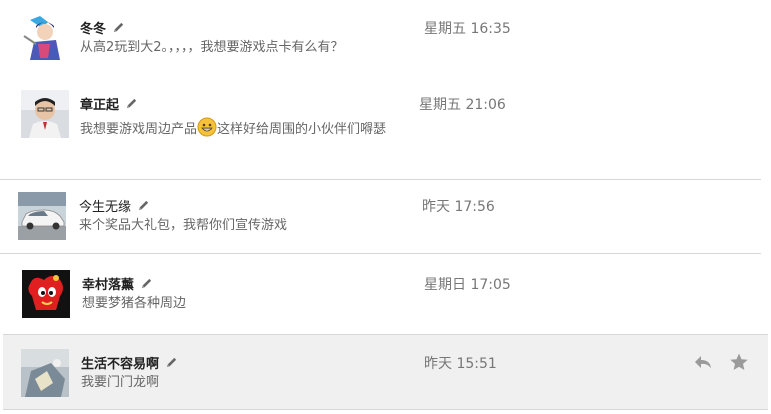  I want to click on contact-name: 幸村落薰, so click(117, 283).